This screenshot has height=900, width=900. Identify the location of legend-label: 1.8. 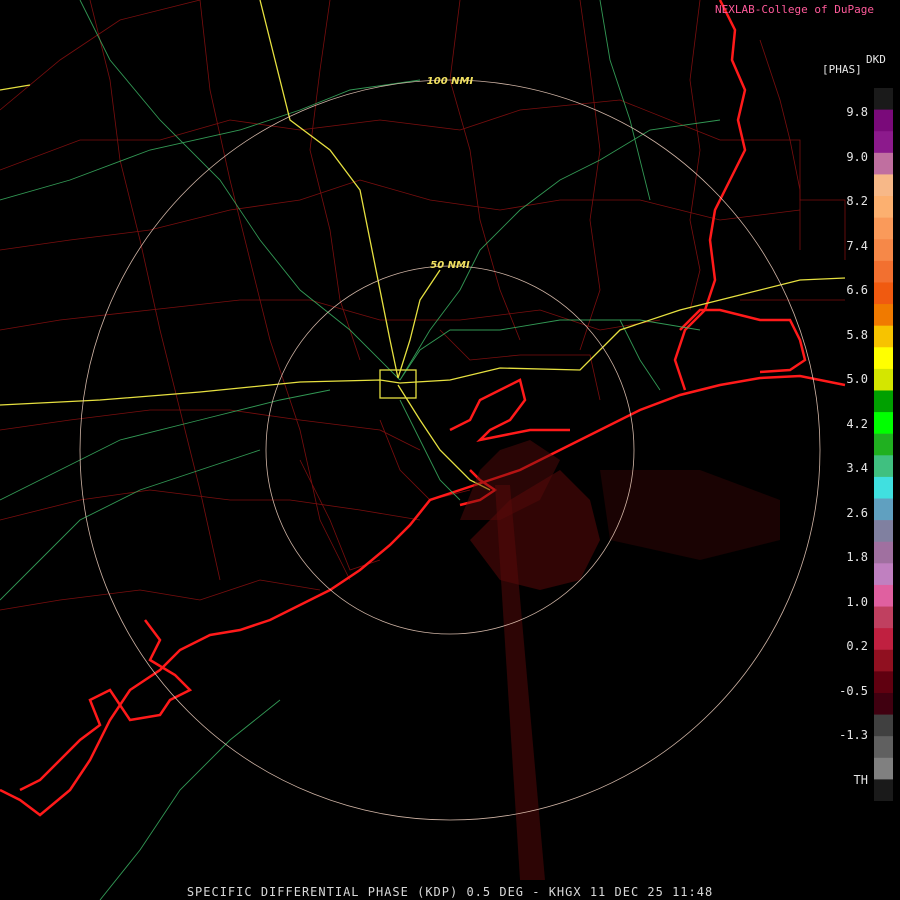
(857, 557).